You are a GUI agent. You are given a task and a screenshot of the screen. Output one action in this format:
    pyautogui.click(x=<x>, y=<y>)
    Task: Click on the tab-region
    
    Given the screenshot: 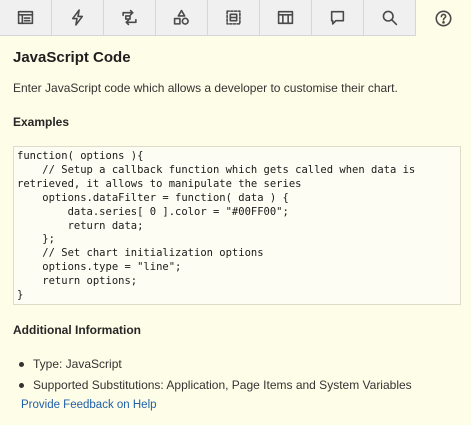 What is the action you would take?
    pyautogui.click(x=234, y=17)
    